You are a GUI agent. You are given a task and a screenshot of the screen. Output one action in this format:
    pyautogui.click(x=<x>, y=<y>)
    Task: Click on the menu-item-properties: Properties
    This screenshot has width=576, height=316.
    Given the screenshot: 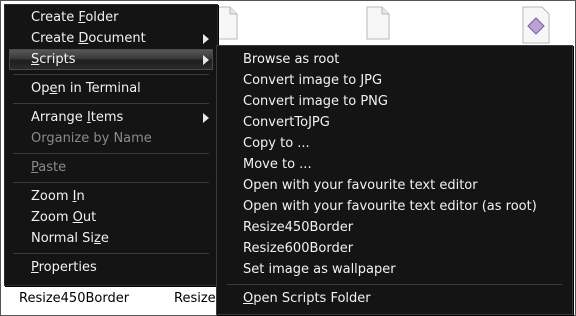 What is the action you would take?
    pyautogui.click(x=111, y=267)
    